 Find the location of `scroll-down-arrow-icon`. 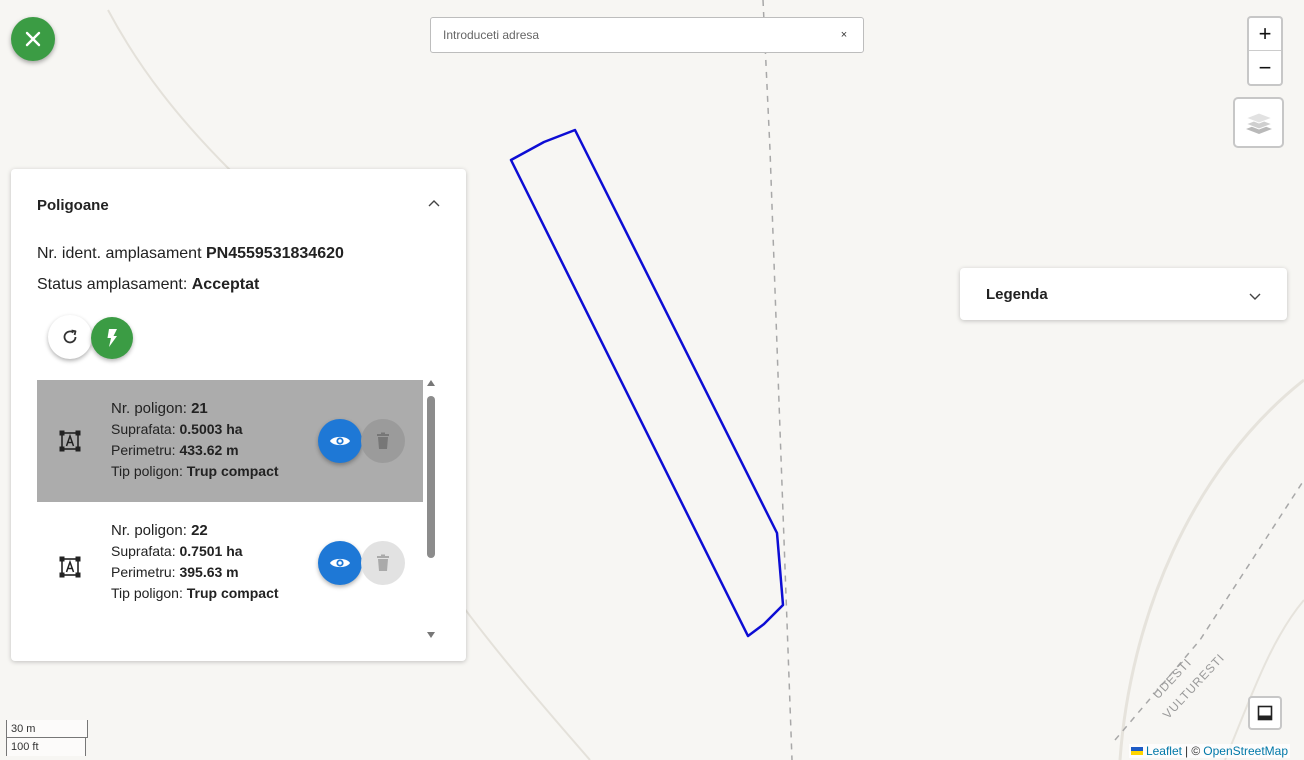

scroll-down-arrow-icon is located at coordinates (431, 635).